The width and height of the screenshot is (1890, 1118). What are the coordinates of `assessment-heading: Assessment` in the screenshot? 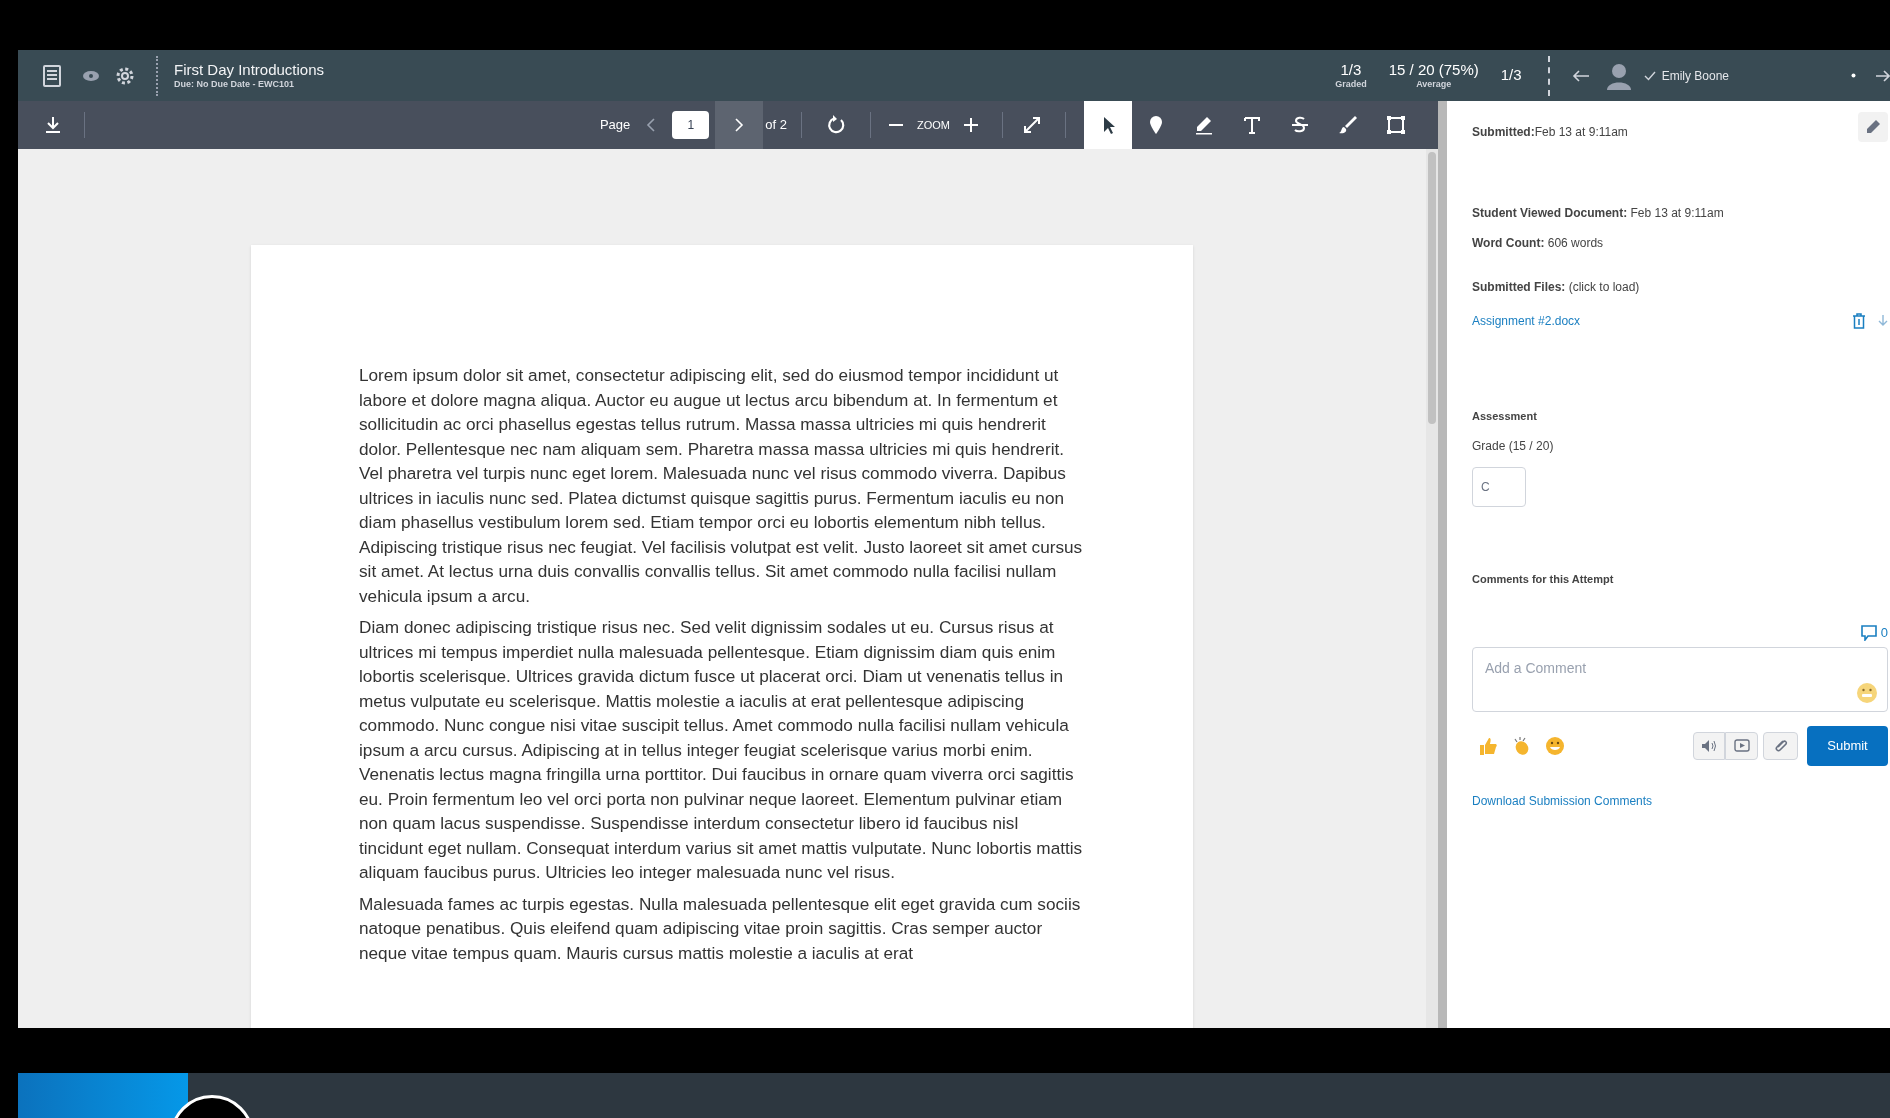 It's located at (1505, 416).